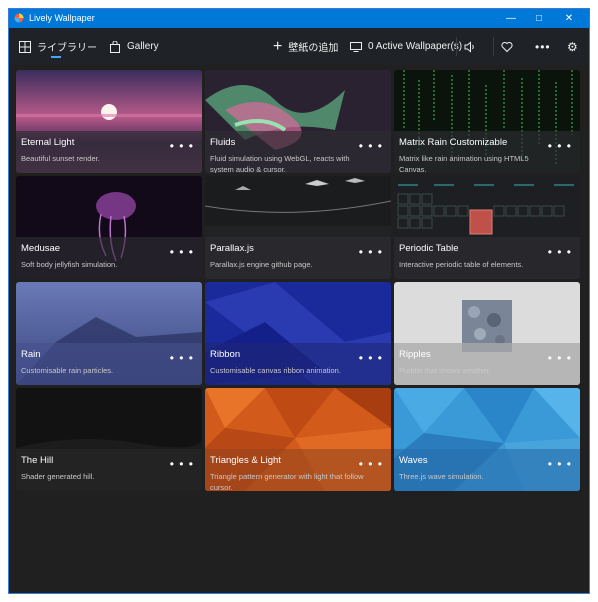  Describe the element at coordinates (143, 46) in the screenshot. I see `tab-gallery-label: Gallery` at that location.